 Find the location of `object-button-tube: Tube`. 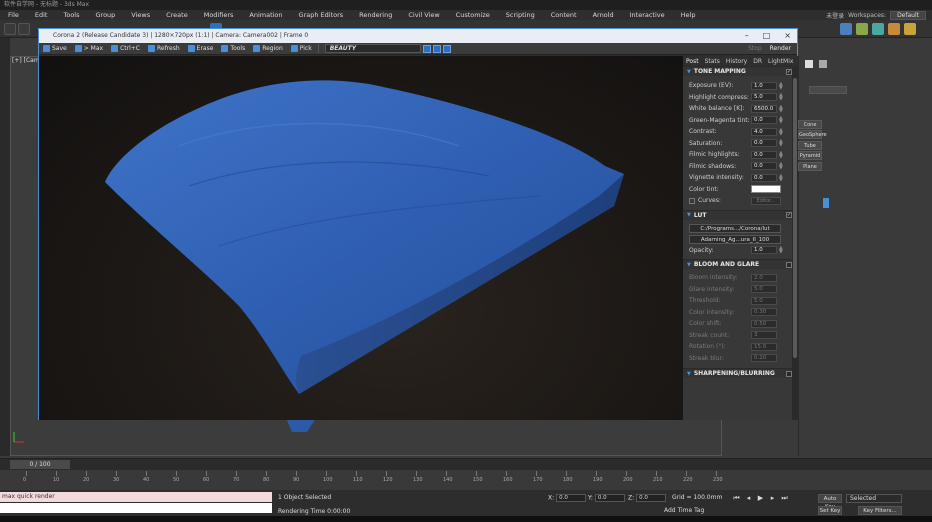

object-button-tube: Tube is located at coordinates (810, 145).